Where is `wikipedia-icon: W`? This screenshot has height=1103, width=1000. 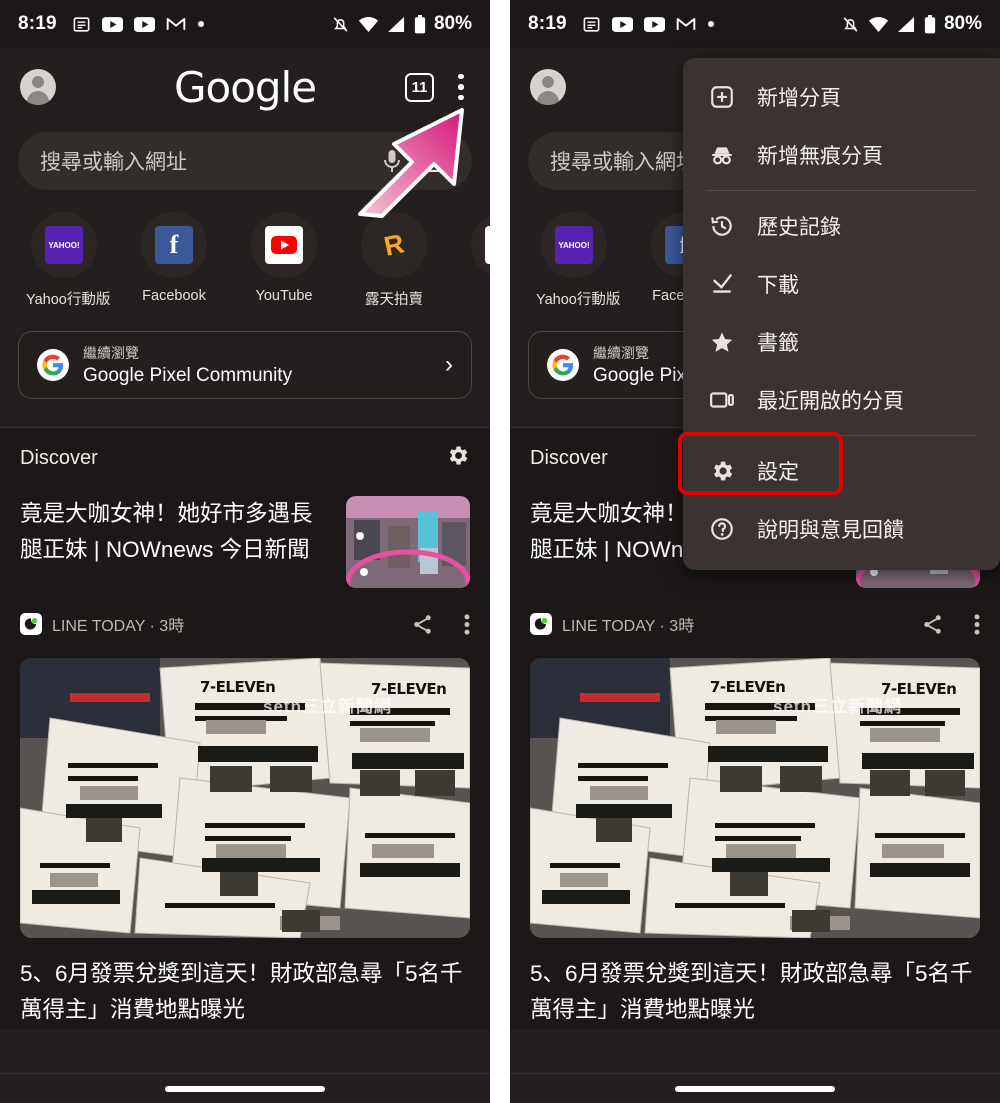
wikipedia-icon: W is located at coordinates (487, 245).